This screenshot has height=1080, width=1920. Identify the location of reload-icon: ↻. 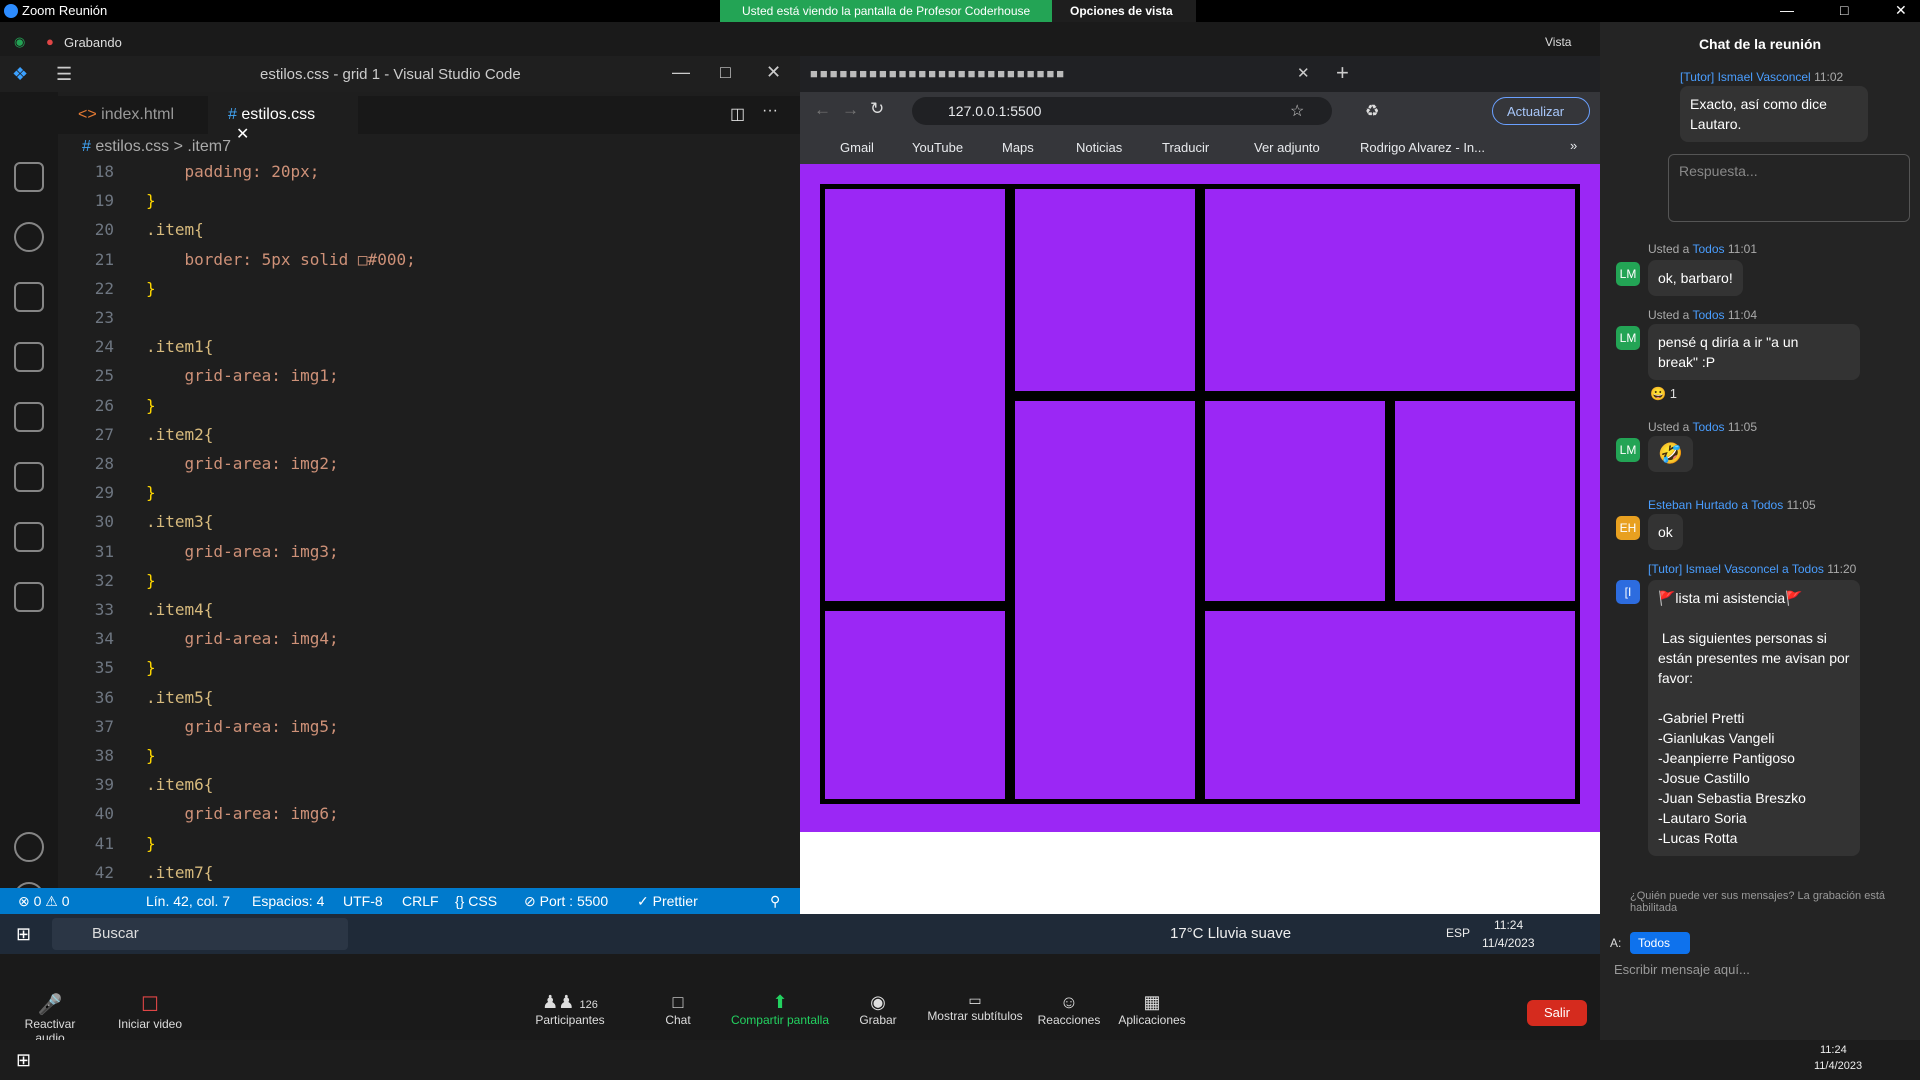
(877, 109).